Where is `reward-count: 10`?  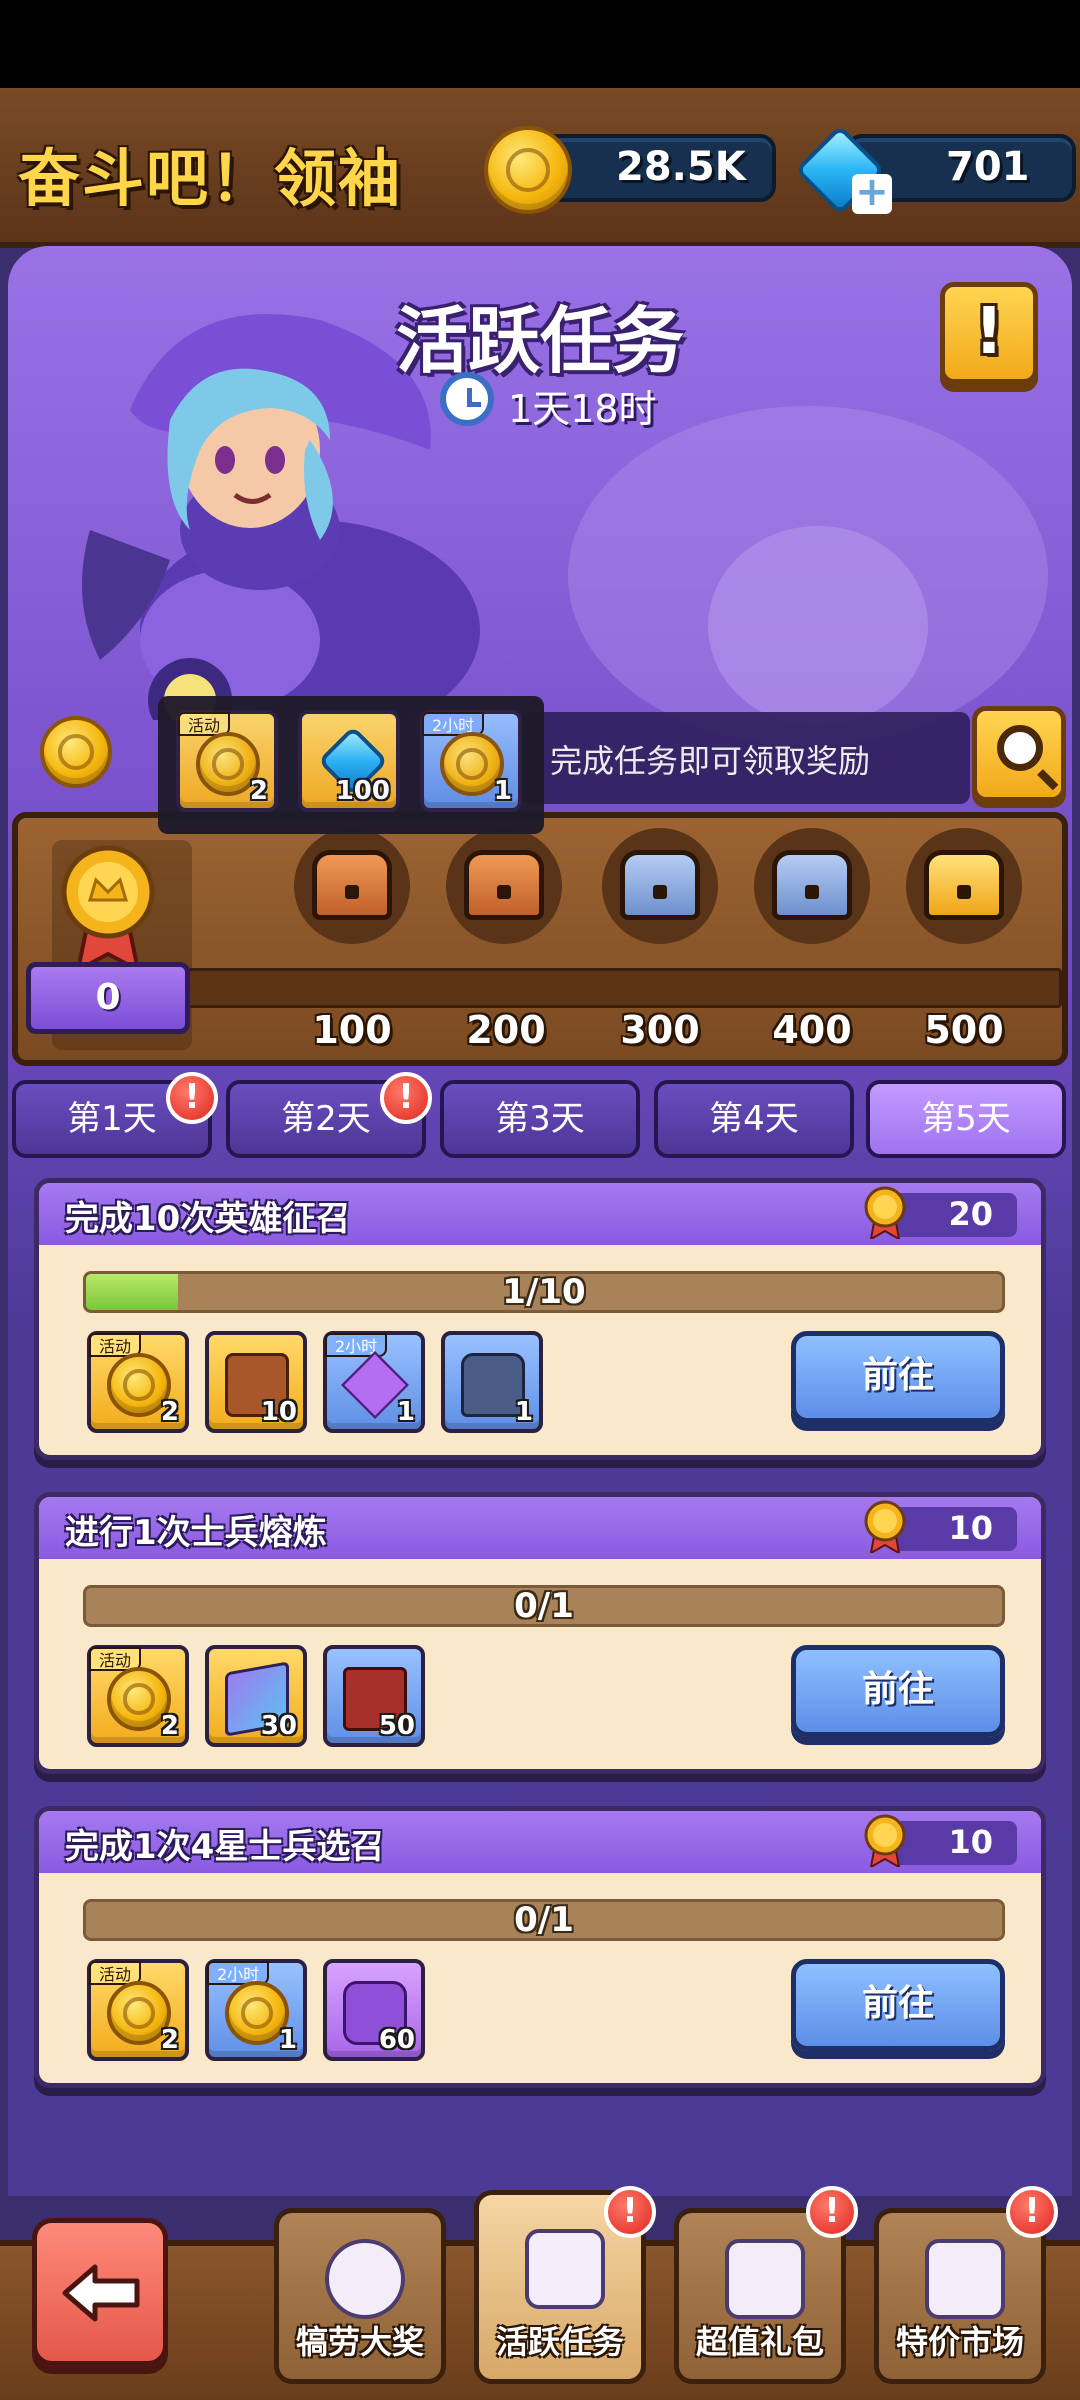 reward-count: 10 is located at coordinates (278, 1412).